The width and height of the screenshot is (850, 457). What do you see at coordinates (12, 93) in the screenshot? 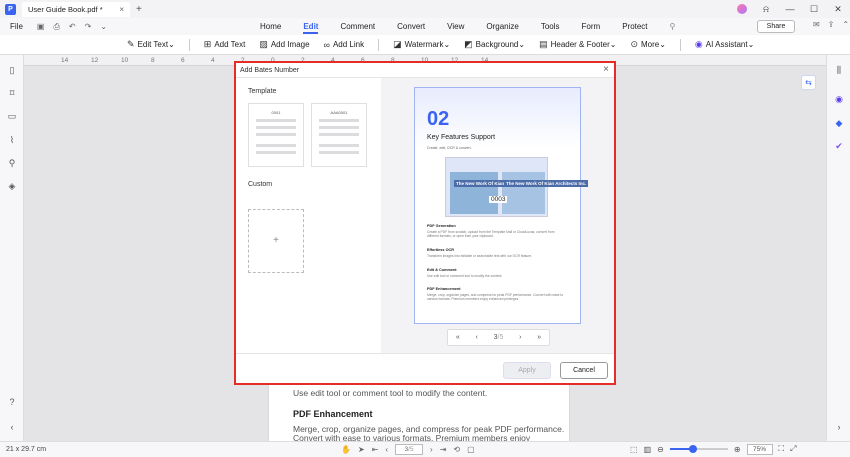
I see `bookmark-icon: ⌑` at bounding box center [12, 93].